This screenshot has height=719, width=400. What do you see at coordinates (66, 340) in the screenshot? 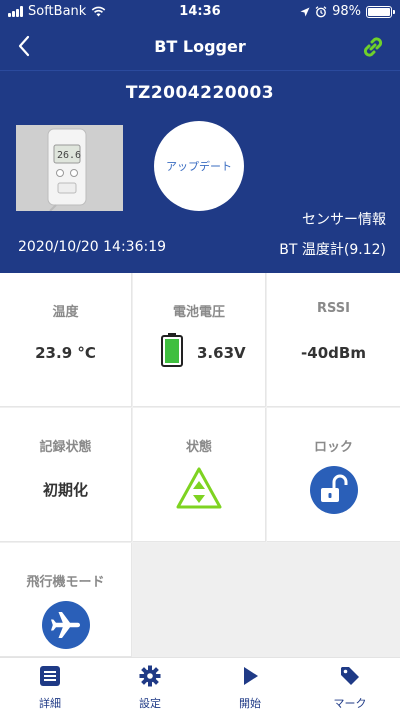
I see `temperature-cell: 温度 23.9 °C` at bounding box center [66, 340].